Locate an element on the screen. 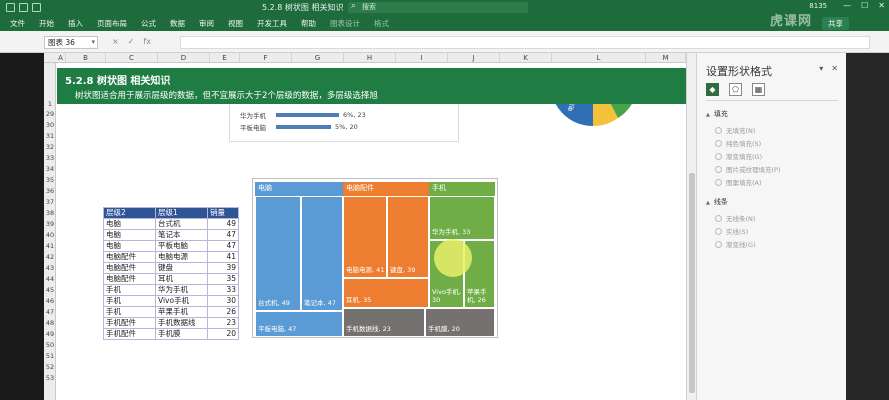 The image size is (889, 400). treemap-tile: 笔记本, 47 is located at coordinates (322, 253).